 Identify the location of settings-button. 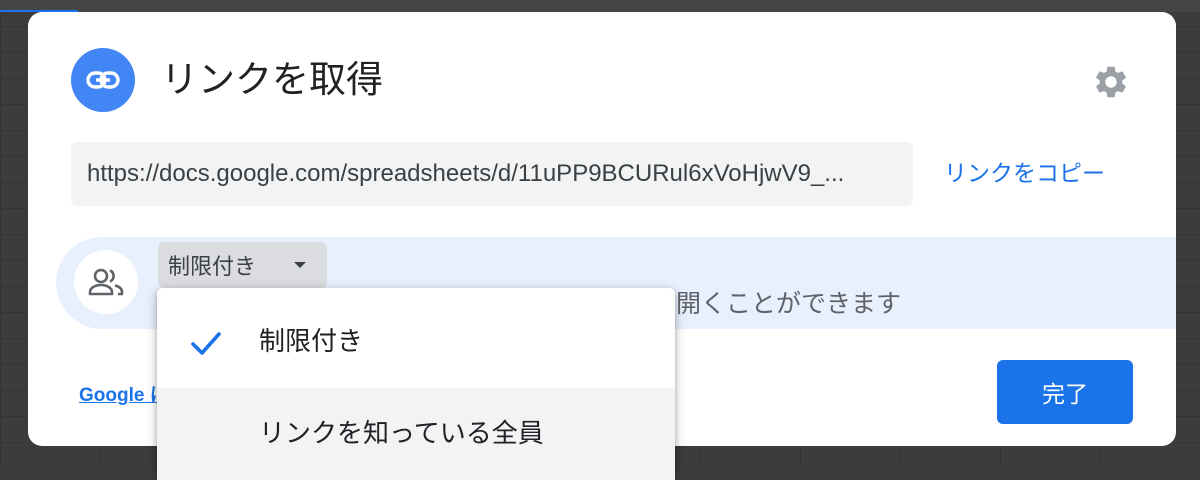
(1111, 82).